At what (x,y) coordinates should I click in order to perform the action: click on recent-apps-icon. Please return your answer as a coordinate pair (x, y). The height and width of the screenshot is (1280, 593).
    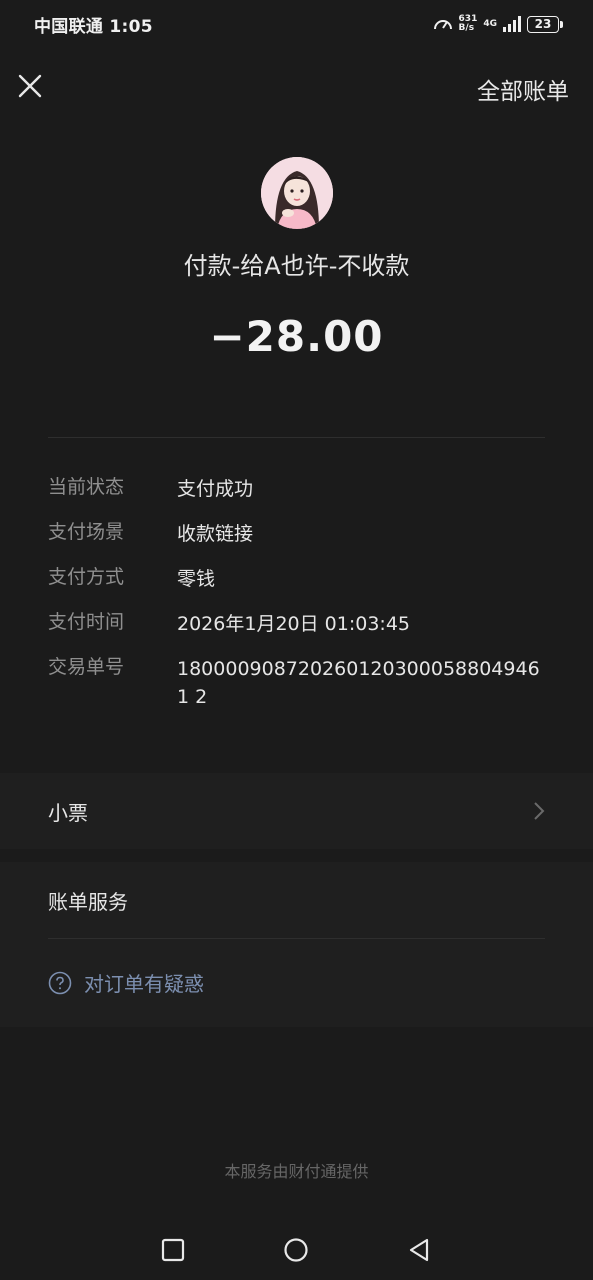
    Looking at the image, I should click on (173, 1250).